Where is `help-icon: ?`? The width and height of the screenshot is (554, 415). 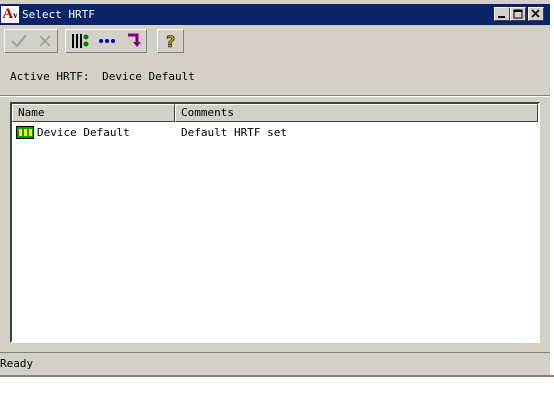 help-icon: ? is located at coordinates (170, 41).